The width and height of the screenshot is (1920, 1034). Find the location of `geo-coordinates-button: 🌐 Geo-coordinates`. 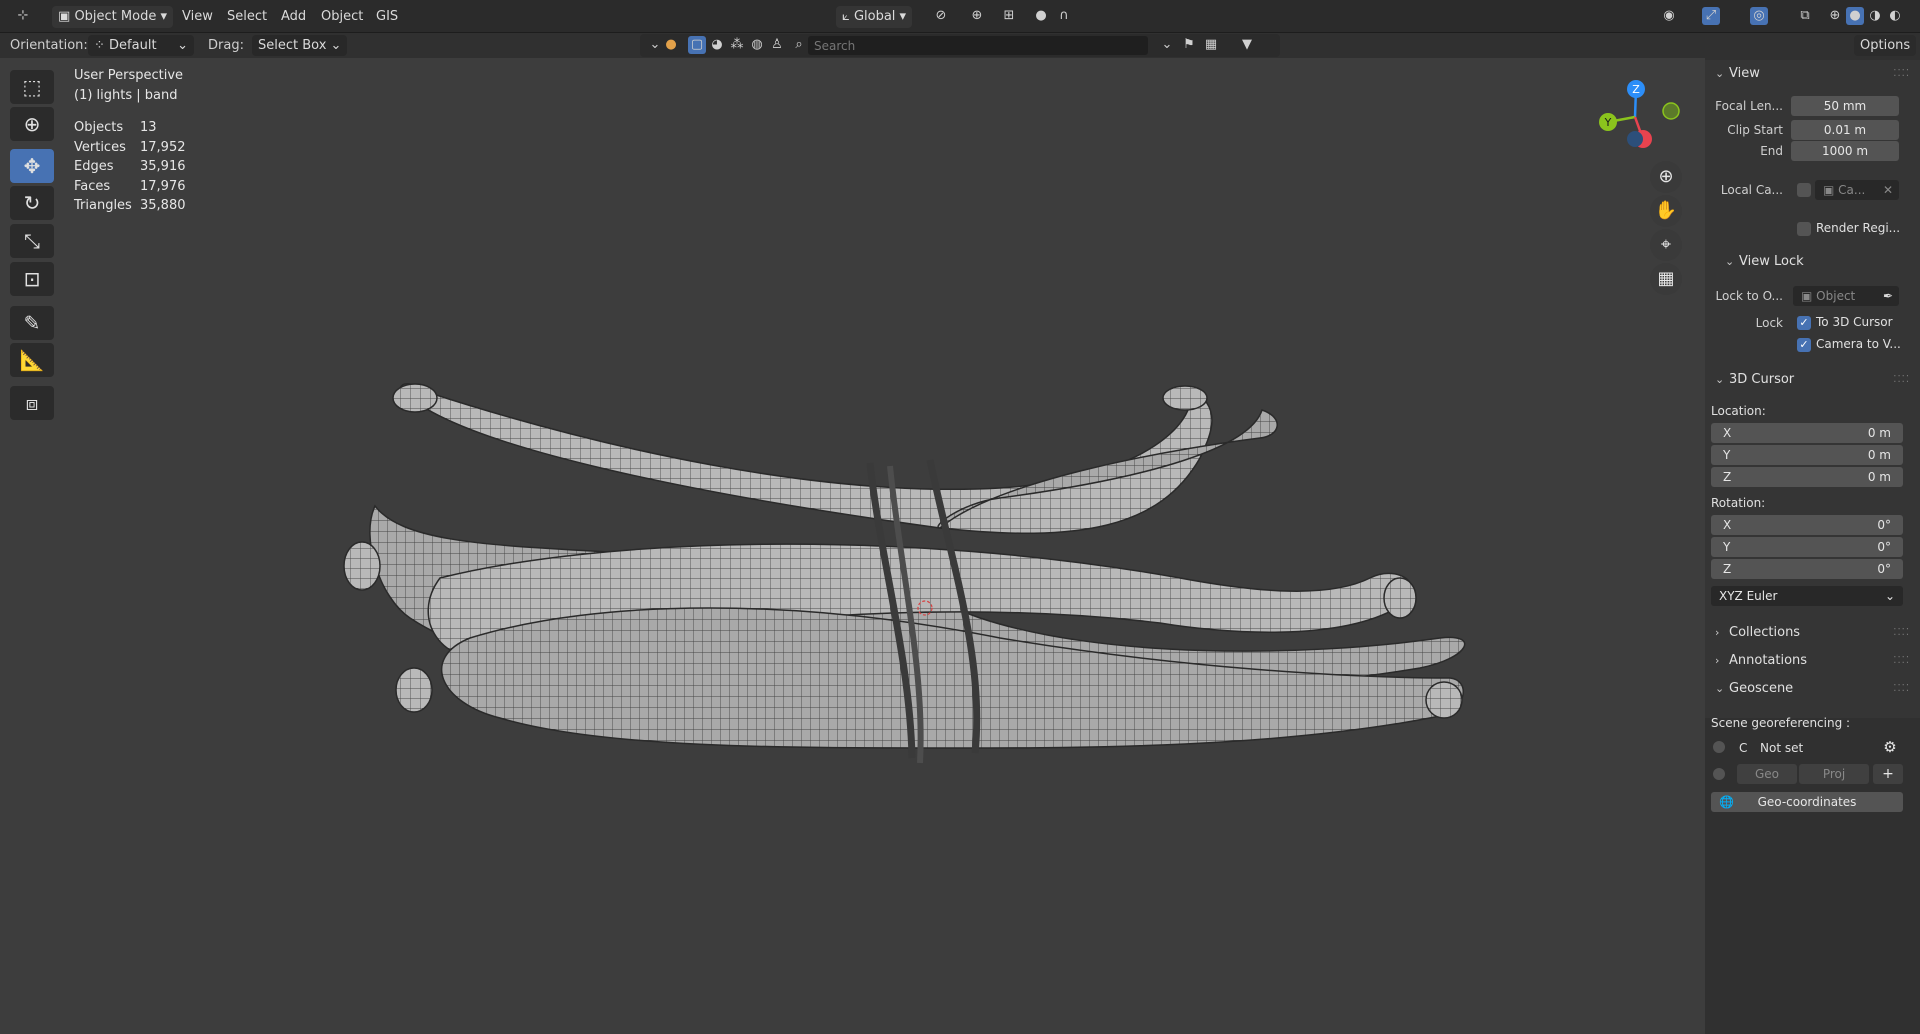

geo-coordinates-button: 🌐 Geo-coordinates is located at coordinates (1807, 802).